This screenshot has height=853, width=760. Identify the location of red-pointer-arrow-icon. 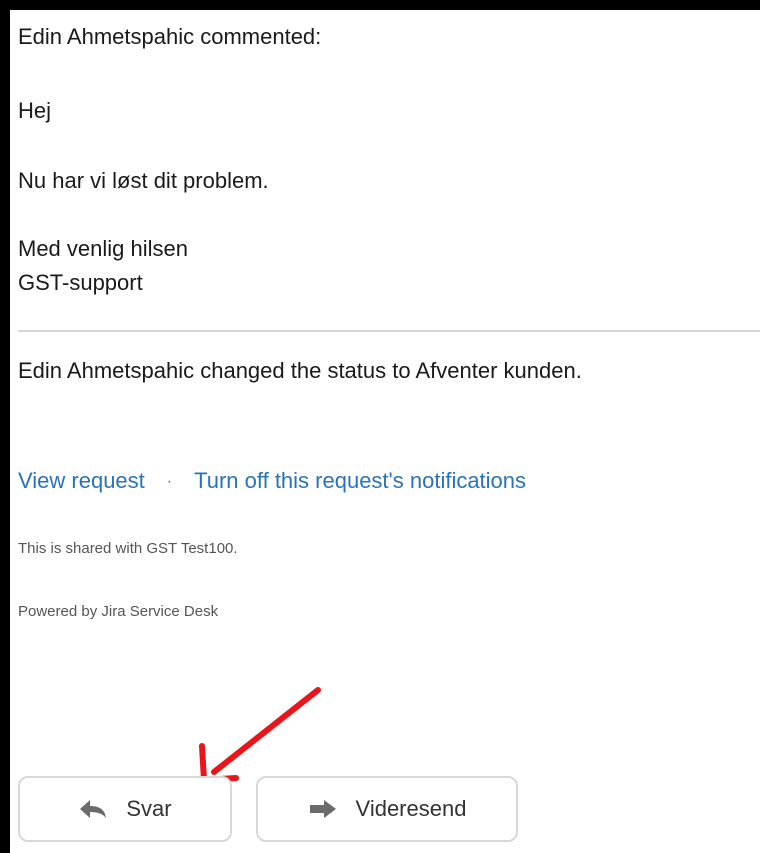
(260, 735).